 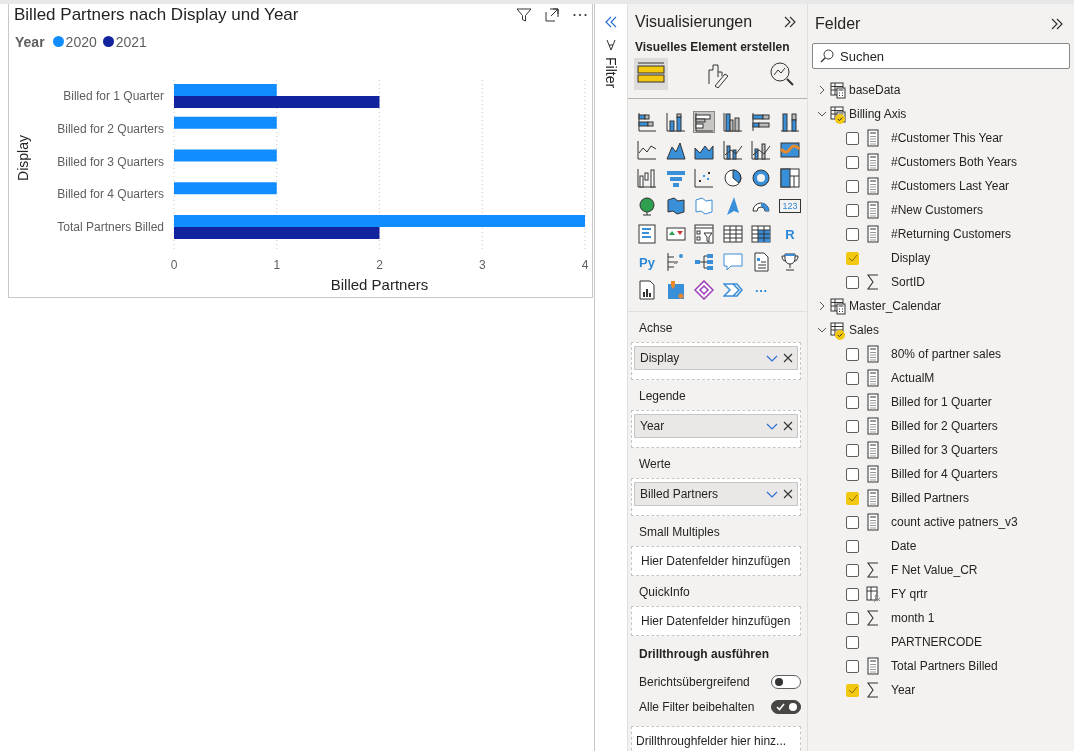 What do you see at coordinates (945, 666) in the screenshot?
I see `field-item: Total Partners Billed` at bounding box center [945, 666].